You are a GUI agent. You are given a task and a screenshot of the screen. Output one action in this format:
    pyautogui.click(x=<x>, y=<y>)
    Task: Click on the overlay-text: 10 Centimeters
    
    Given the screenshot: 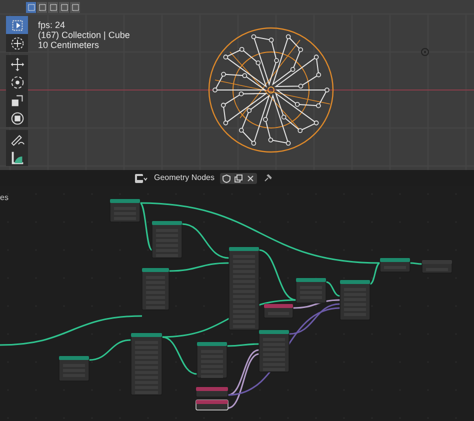 What is the action you would take?
    pyautogui.click(x=69, y=45)
    